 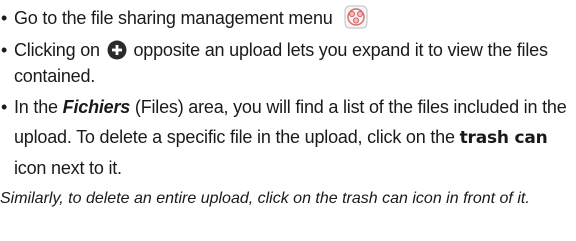 I want to click on step-1-text: Go to the file sharing management menu, so click(x=173, y=18).